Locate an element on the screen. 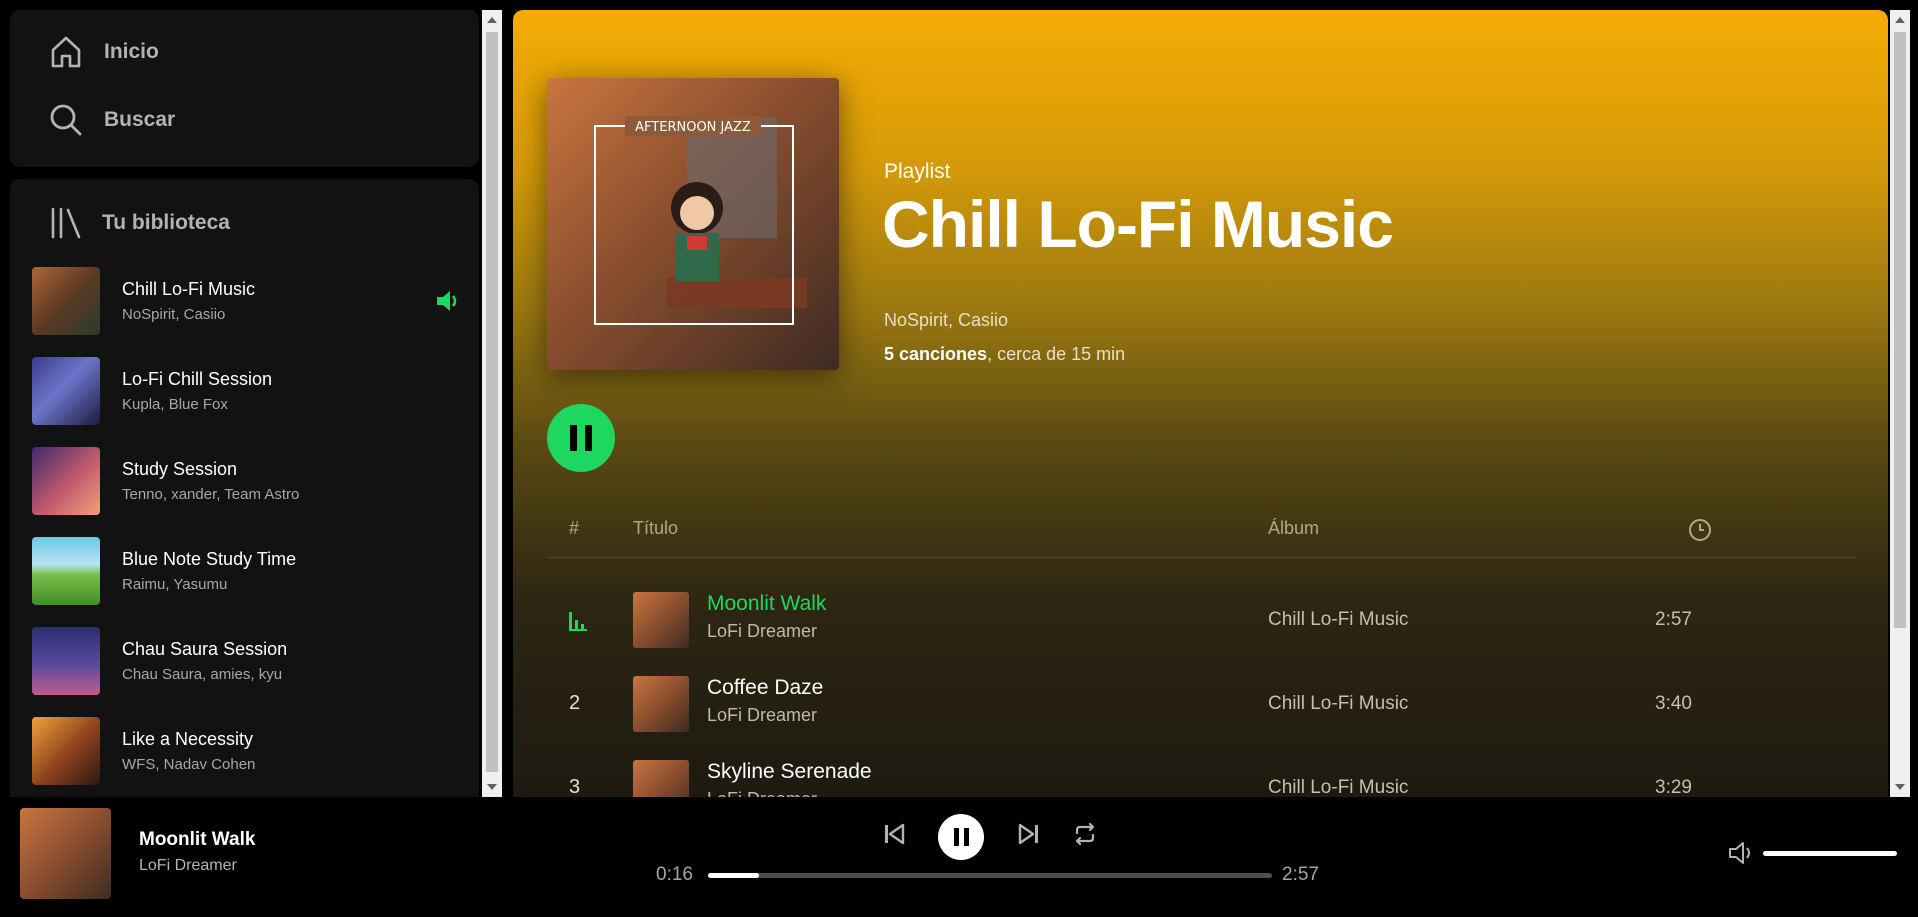 This screenshot has width=1918, height=917. volume-slider is located at coordinates (1830, 853).